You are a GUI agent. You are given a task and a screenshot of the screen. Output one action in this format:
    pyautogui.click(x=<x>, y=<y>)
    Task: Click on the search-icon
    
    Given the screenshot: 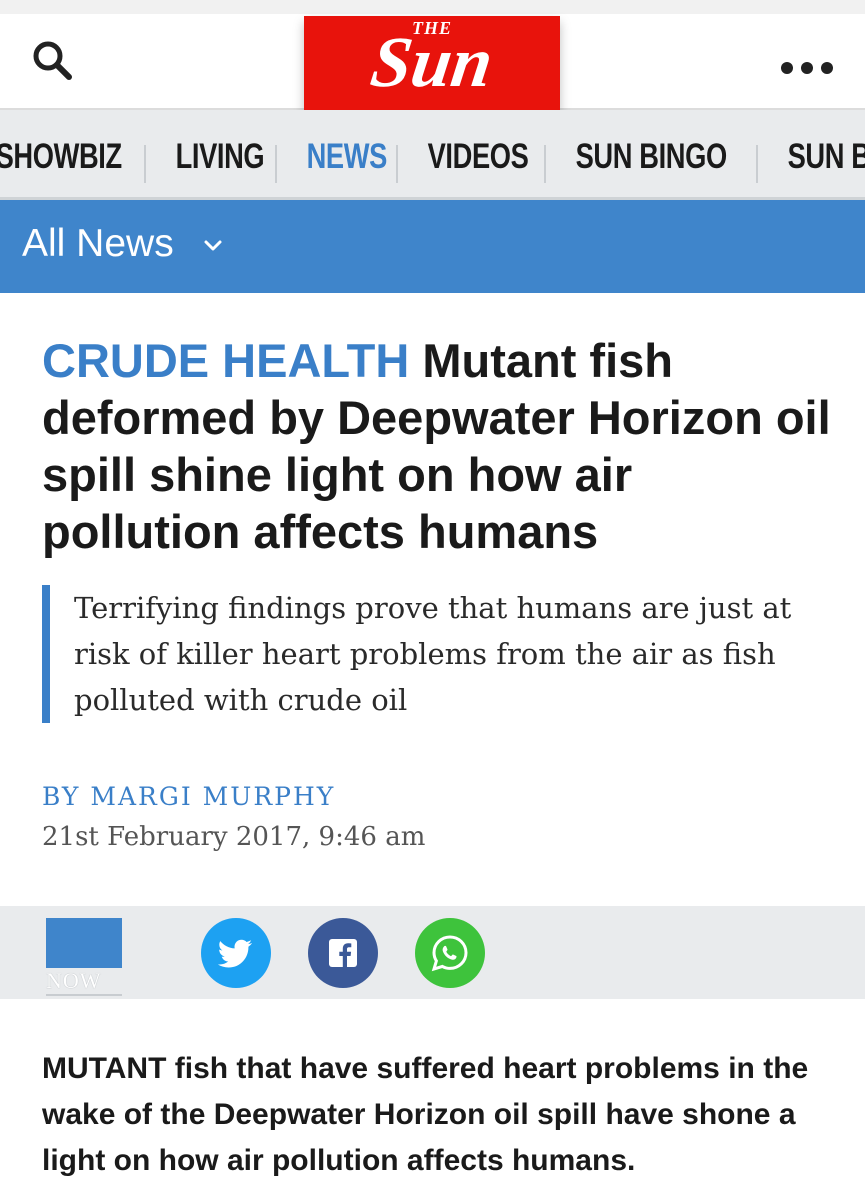 What is the action you would take?
    pyautogui.click(x=52, y=60)
    